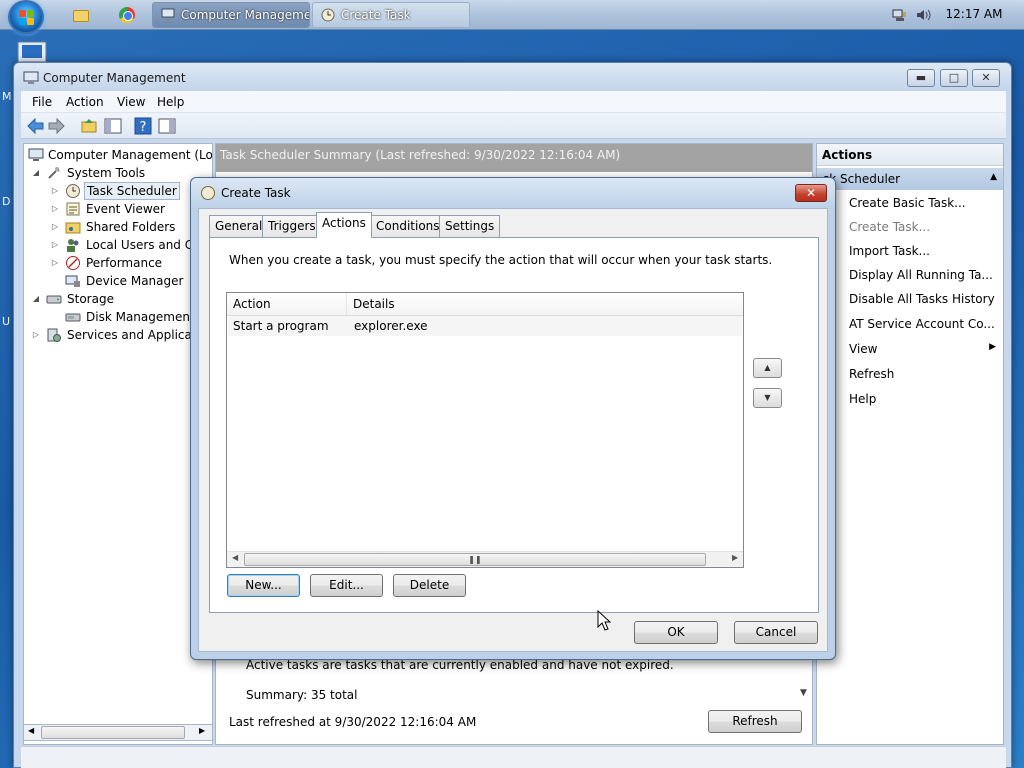  I want to click on action-view: View ▶, so click(910, 349).